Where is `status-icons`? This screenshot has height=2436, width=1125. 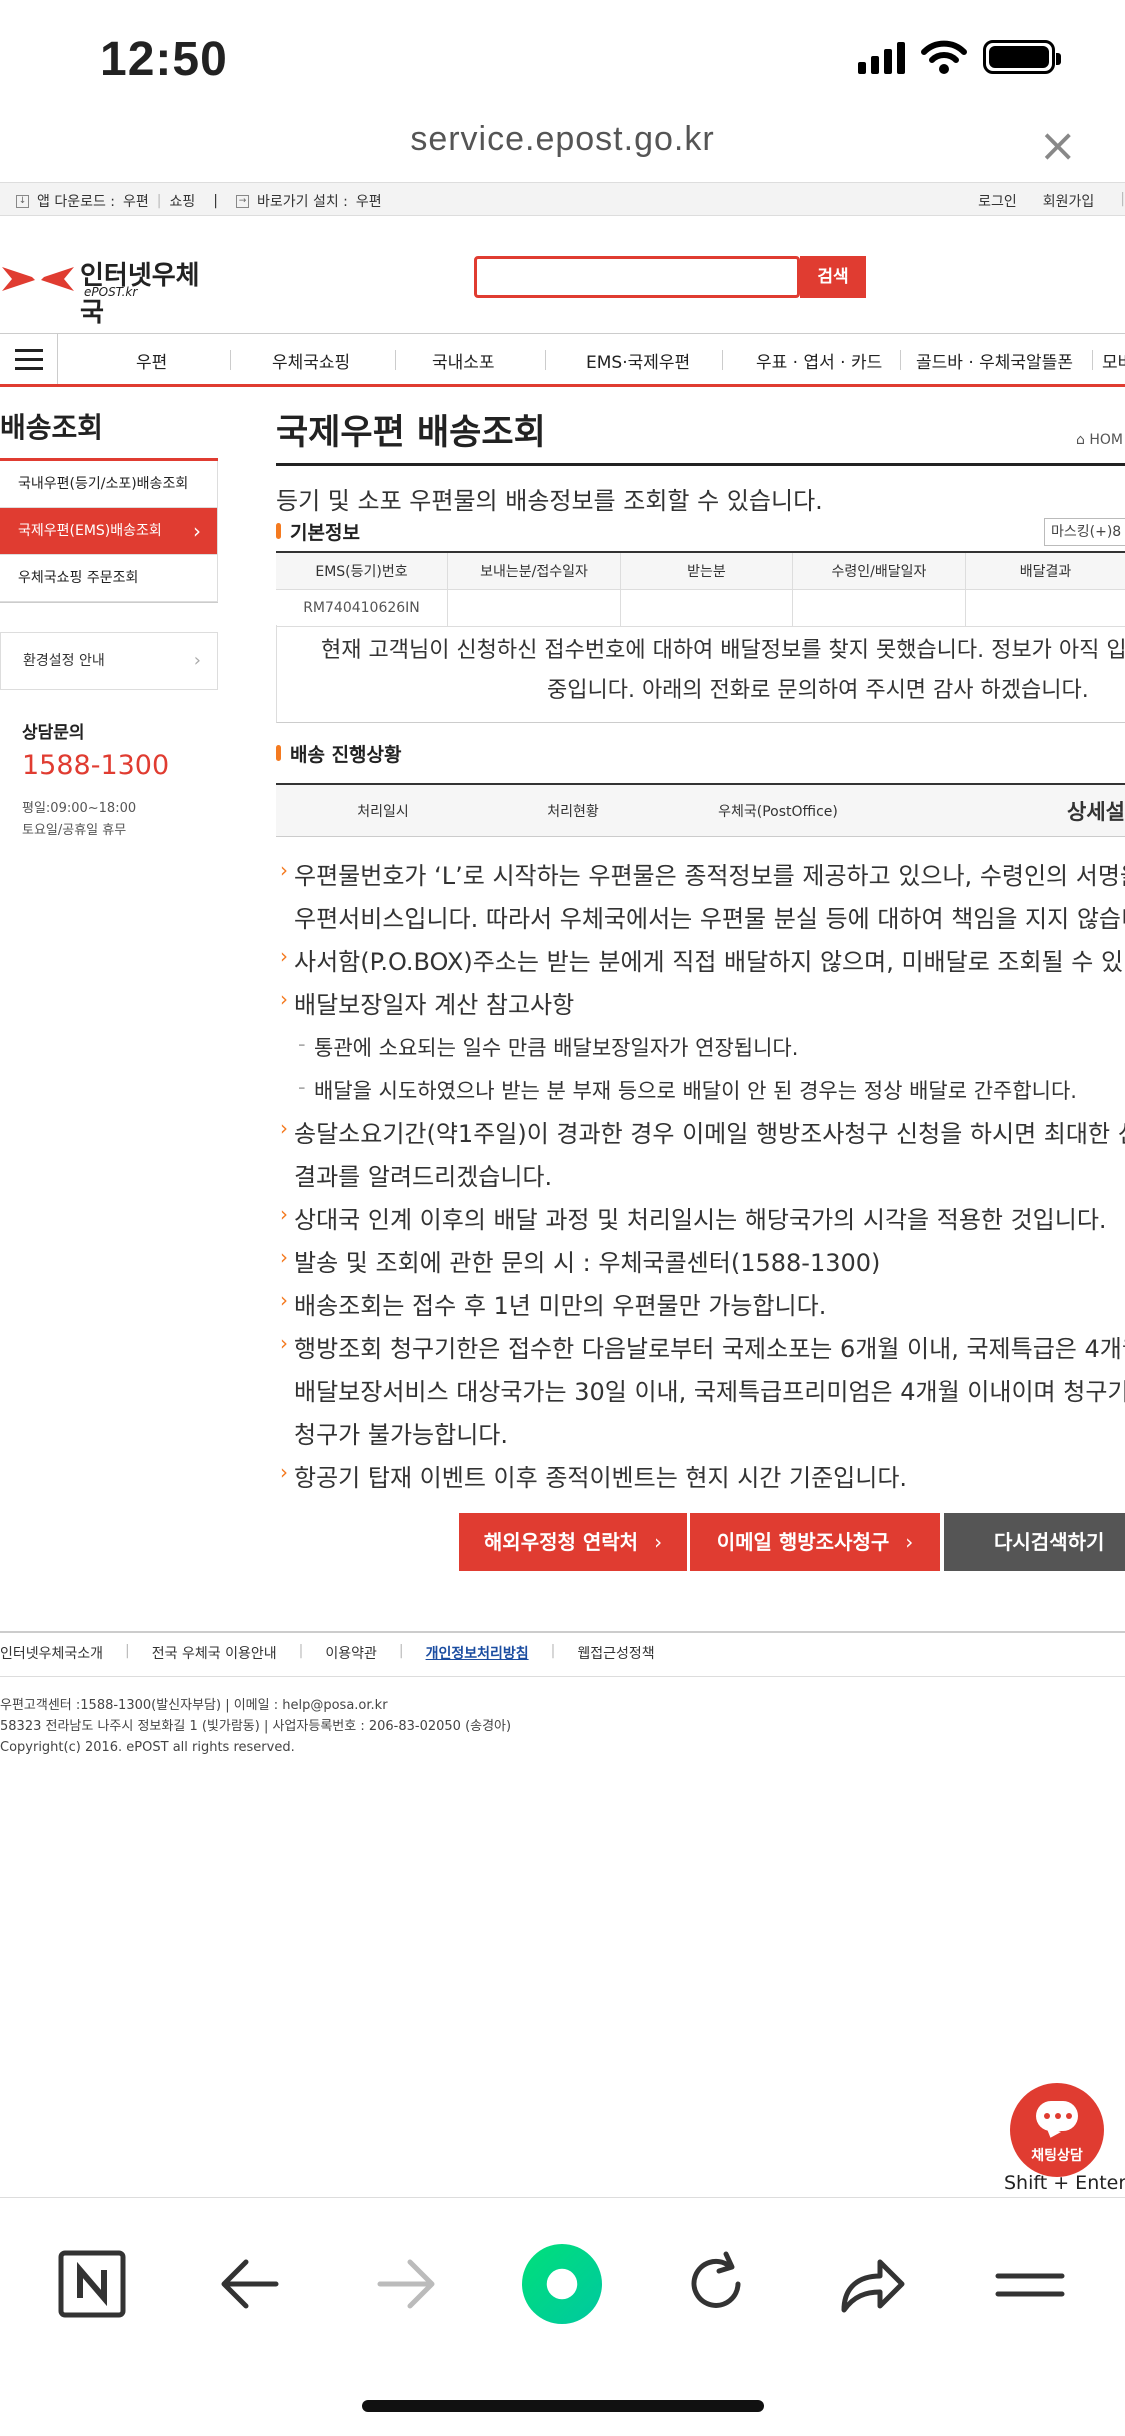
status-icons is located at coordinates (959, 57).